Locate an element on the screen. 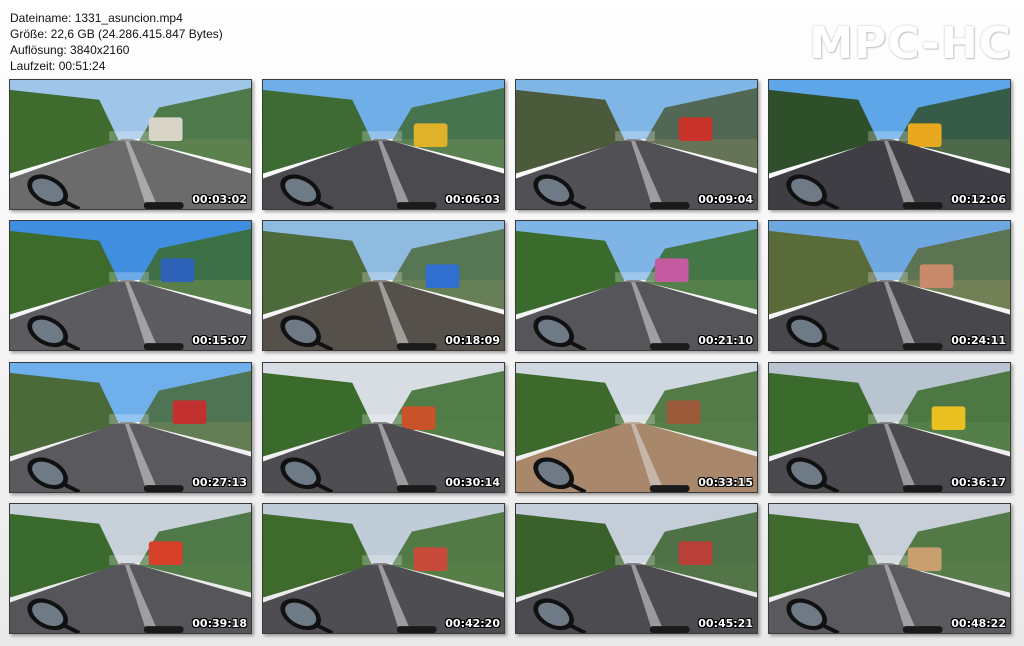 Image resolution: width=1024 pixels, height=646 pixels. video-thumbnail: 00:15:07 is located at coordinates (130, 285).